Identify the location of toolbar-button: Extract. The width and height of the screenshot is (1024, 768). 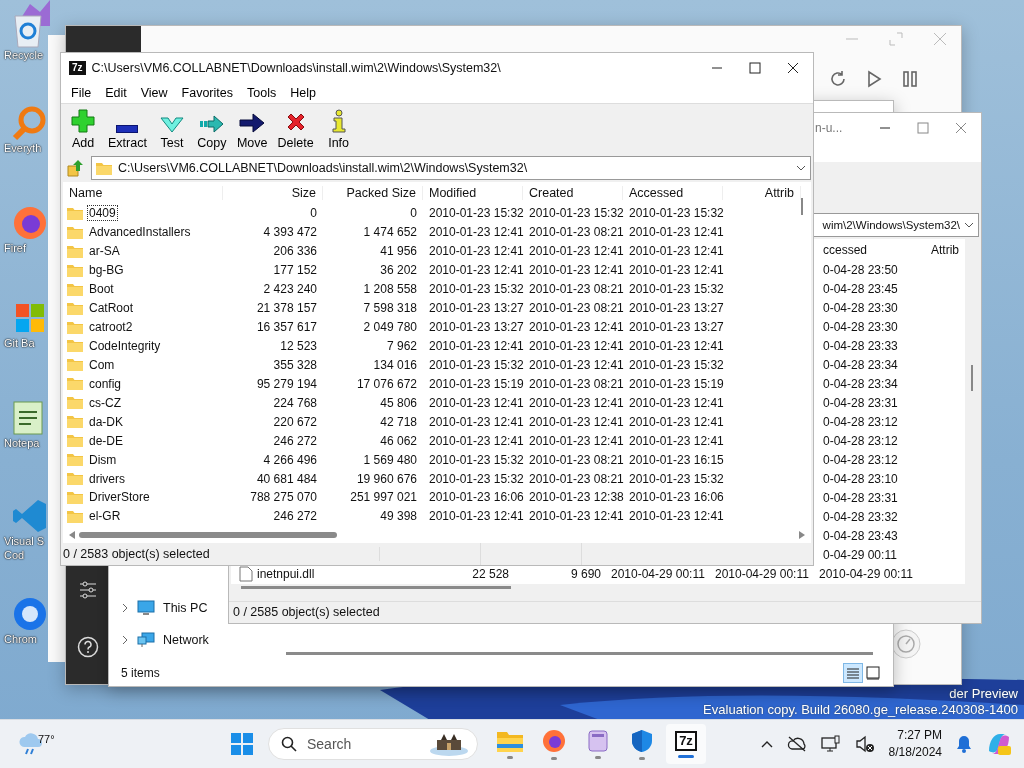
(127, 129).